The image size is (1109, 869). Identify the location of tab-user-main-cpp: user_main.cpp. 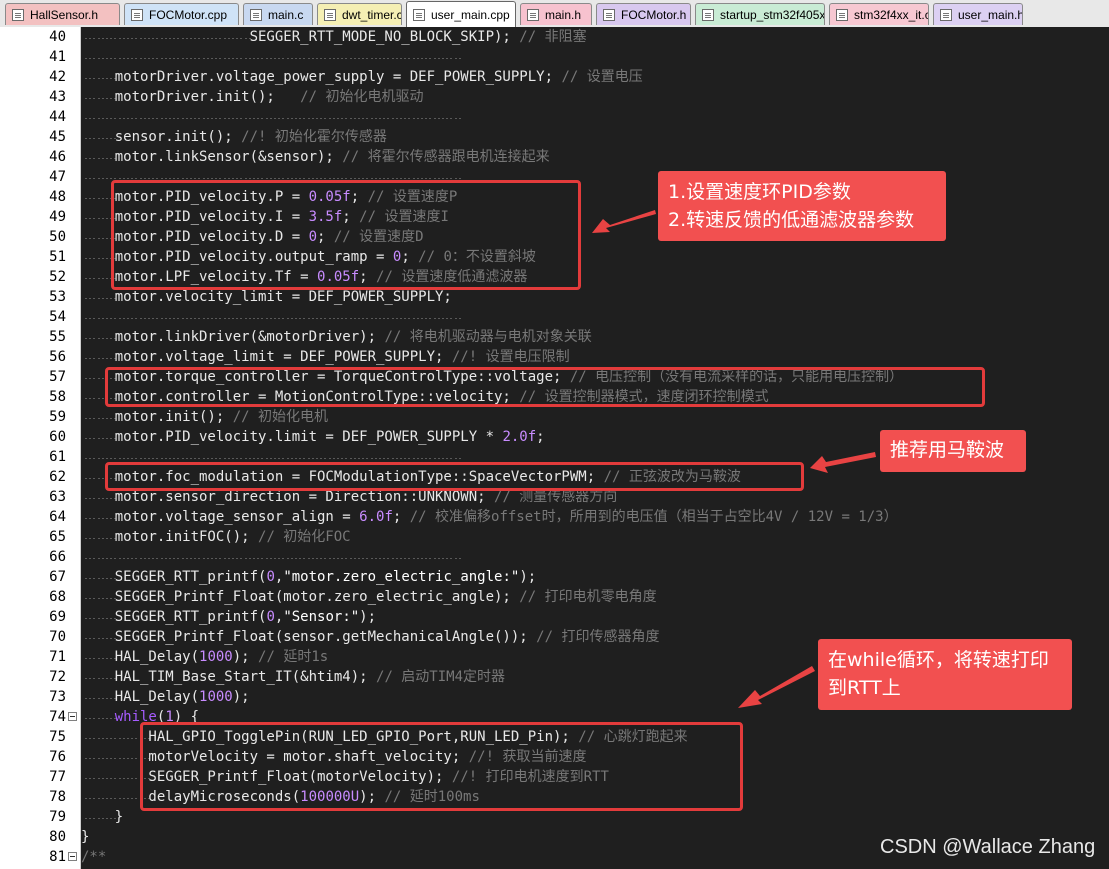
(461, 14).